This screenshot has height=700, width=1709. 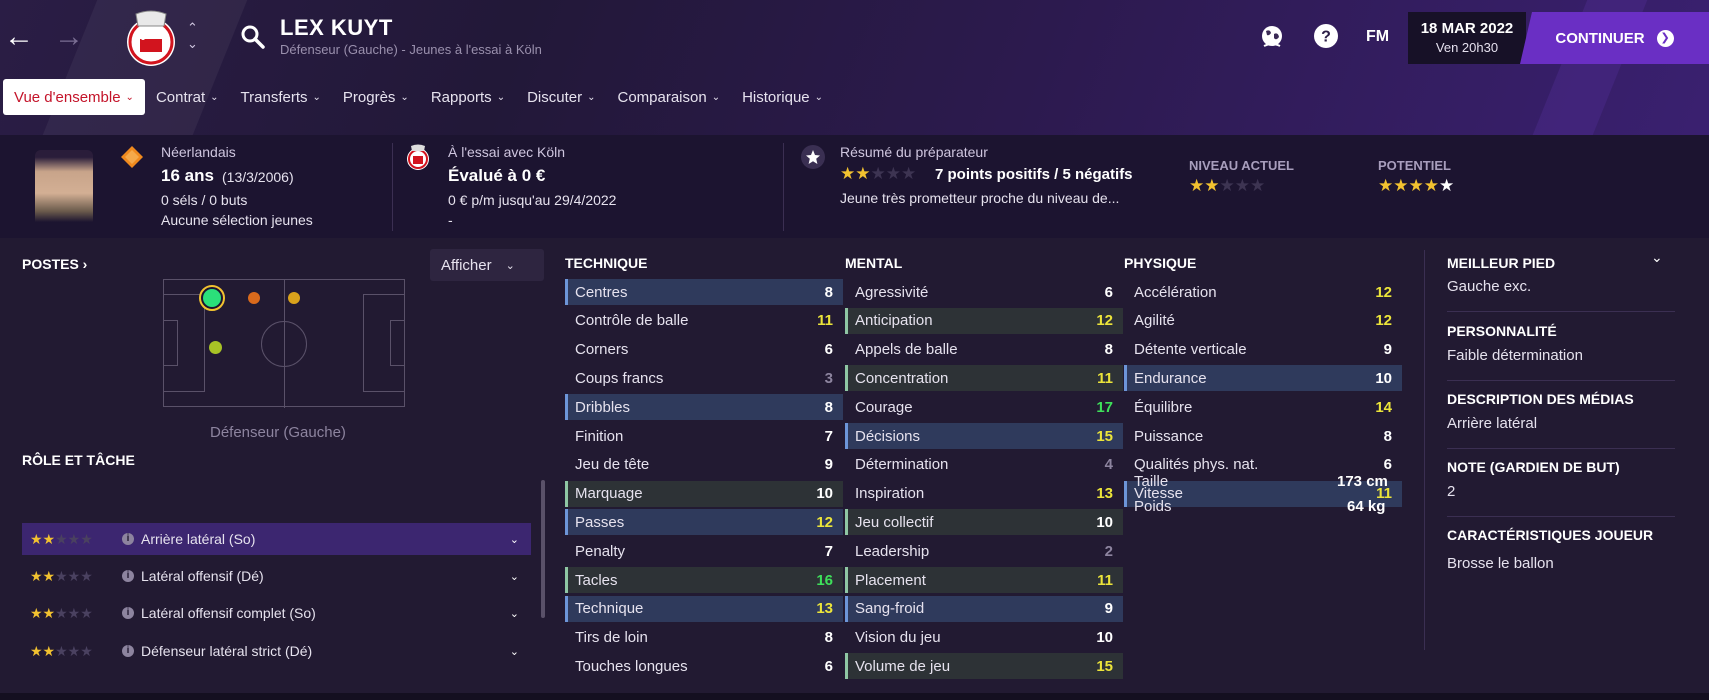 What do you see at coordinates (1263, 321) in the screenshot?
I see `attribute-row: Agilité 12` at bounding box center [1263, 321].